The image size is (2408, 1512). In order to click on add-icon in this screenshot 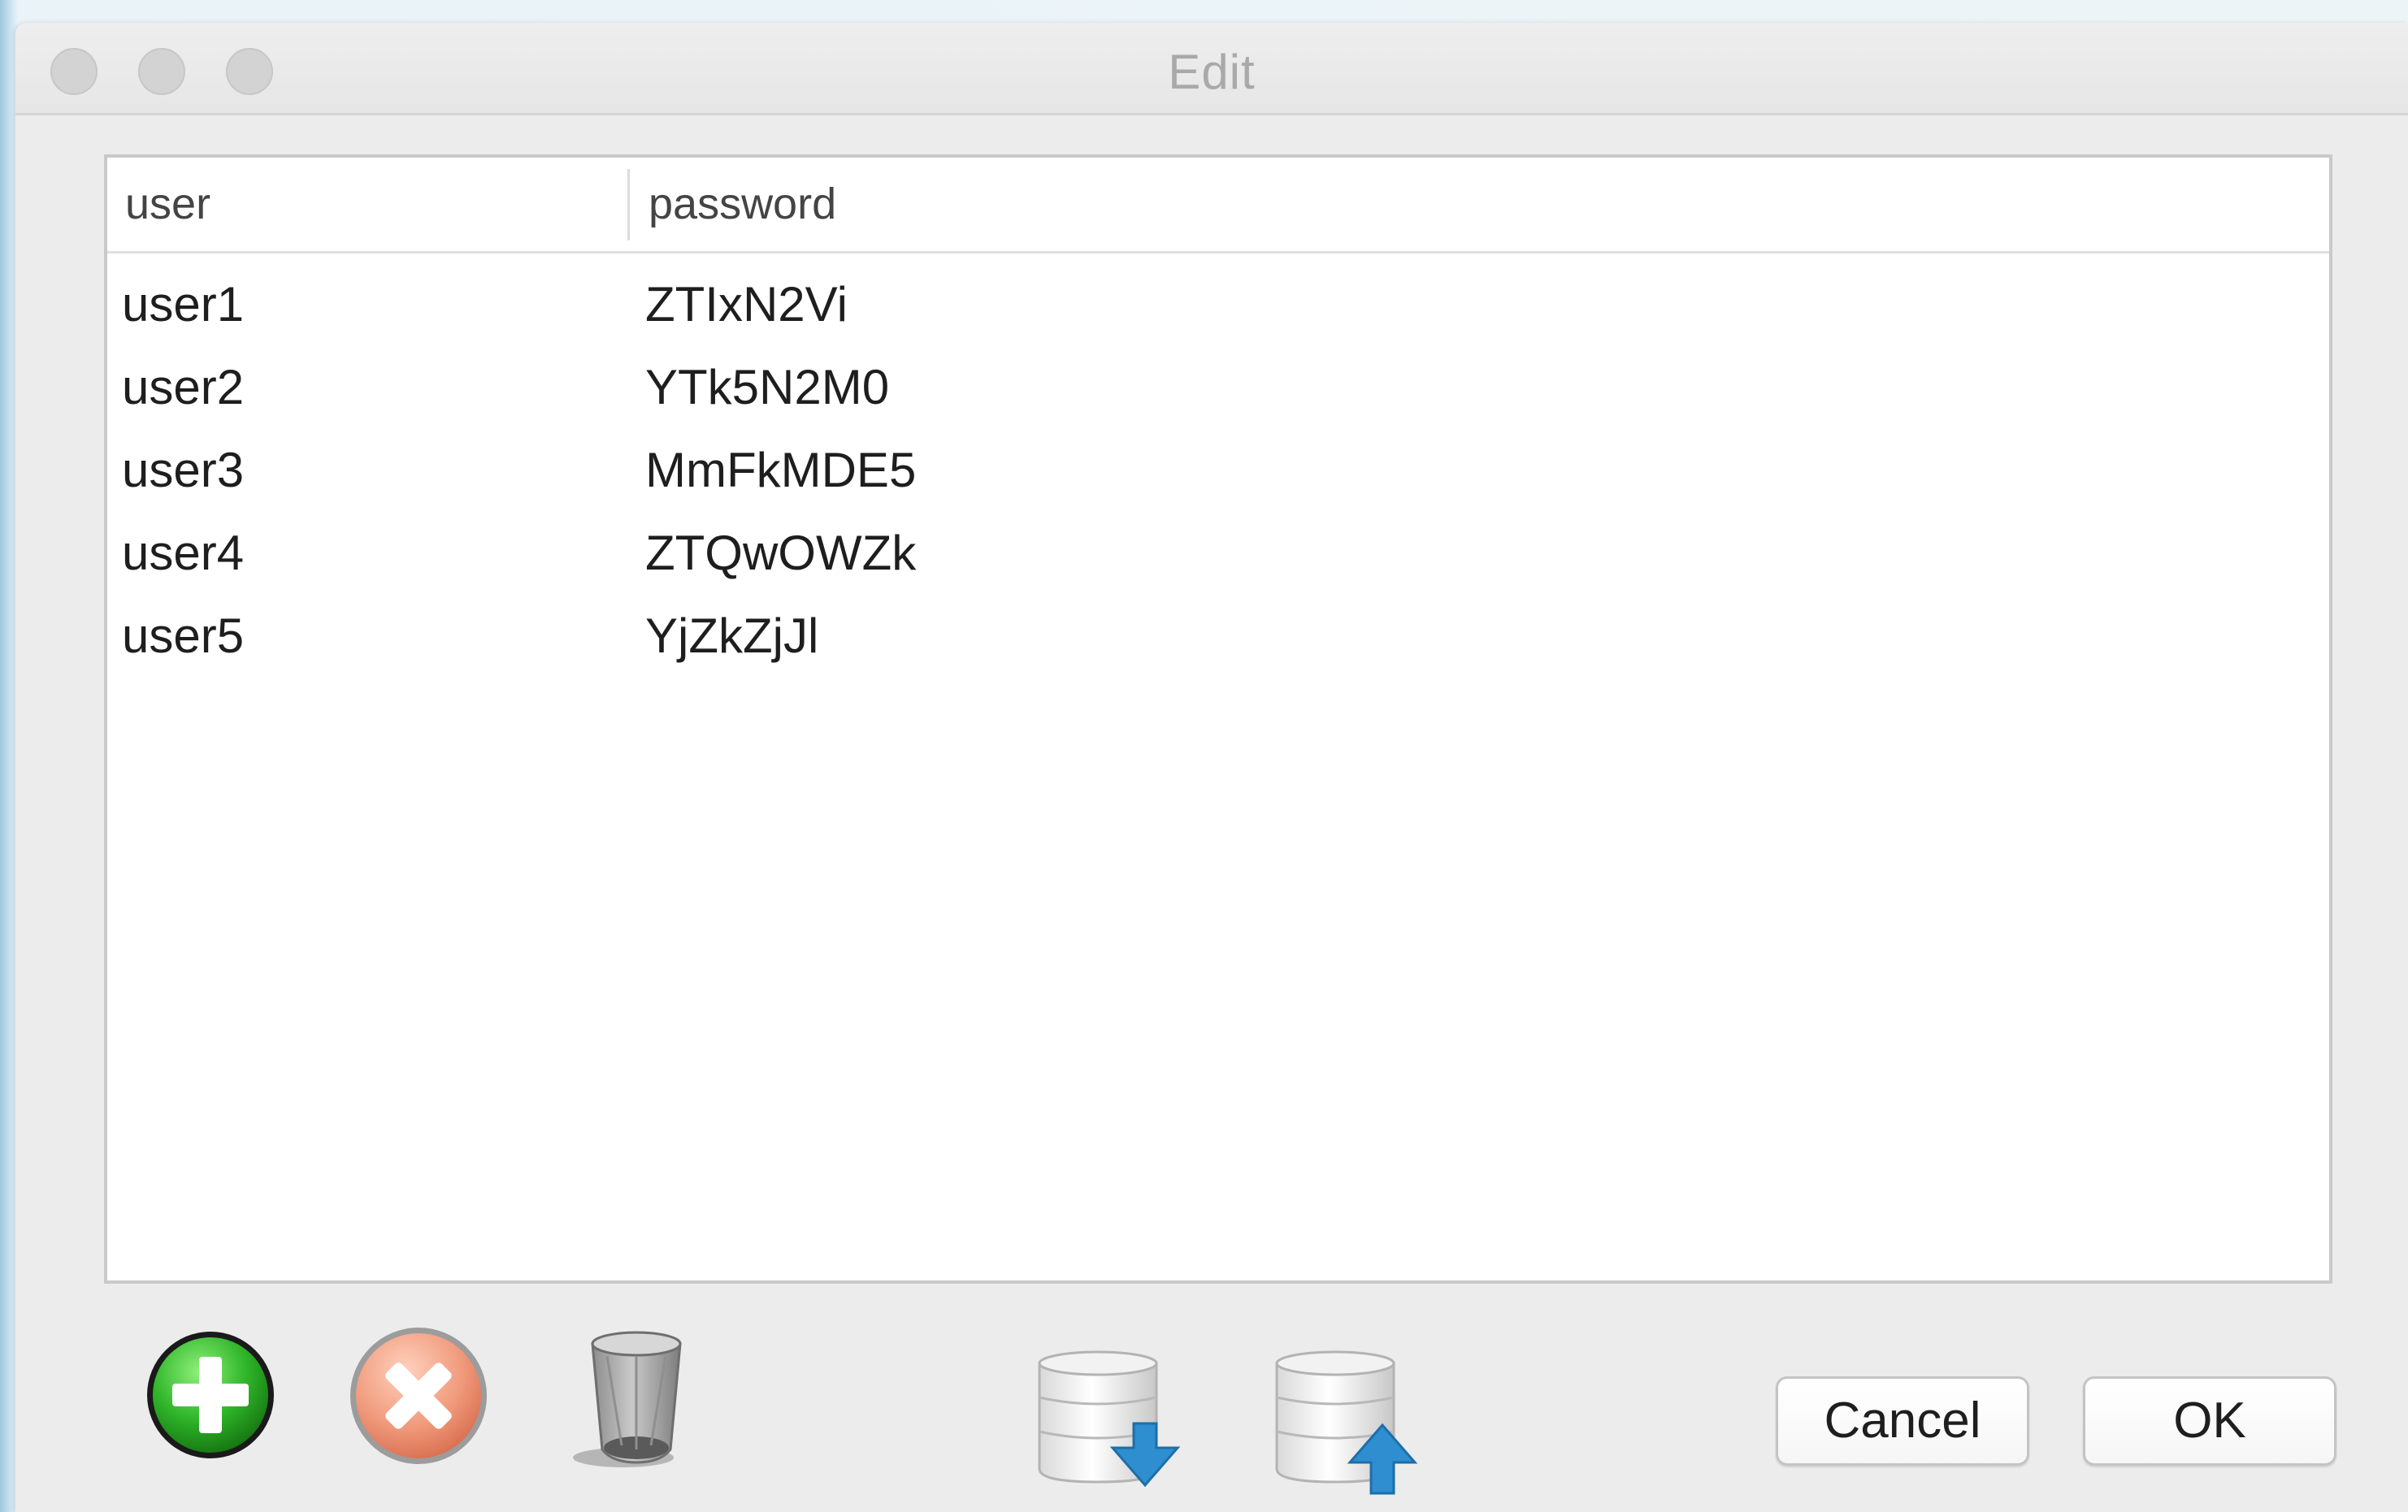, I will do `click(210, 1395)`.